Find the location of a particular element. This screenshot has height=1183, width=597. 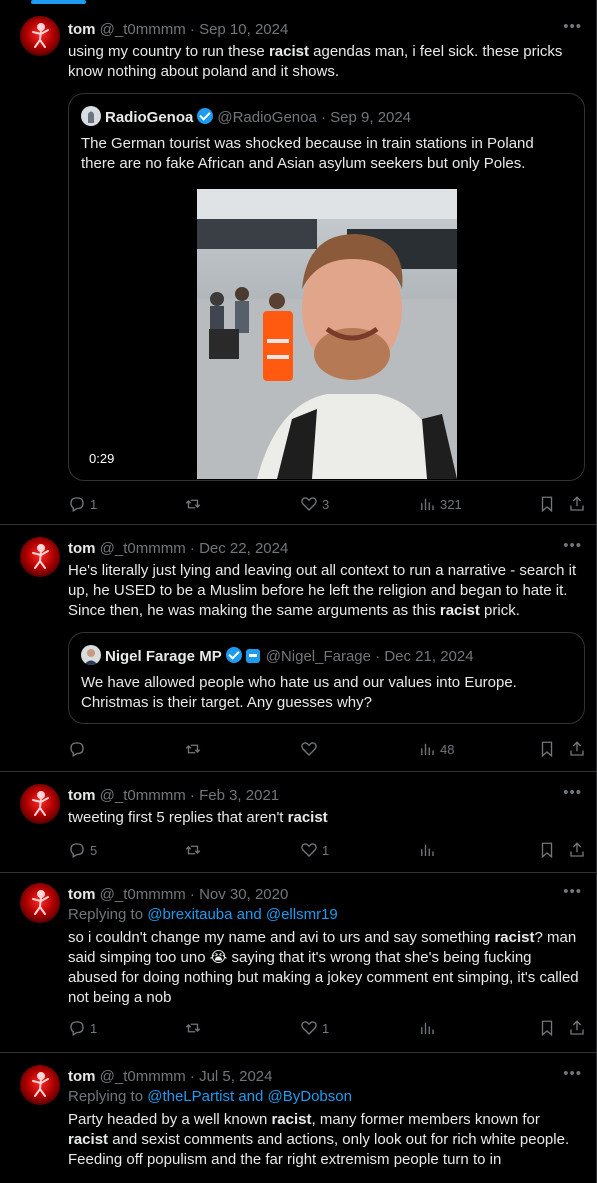

replying-to: Replying to @brexitauba and @ellsmr19 is located at coordinates (203, 914).